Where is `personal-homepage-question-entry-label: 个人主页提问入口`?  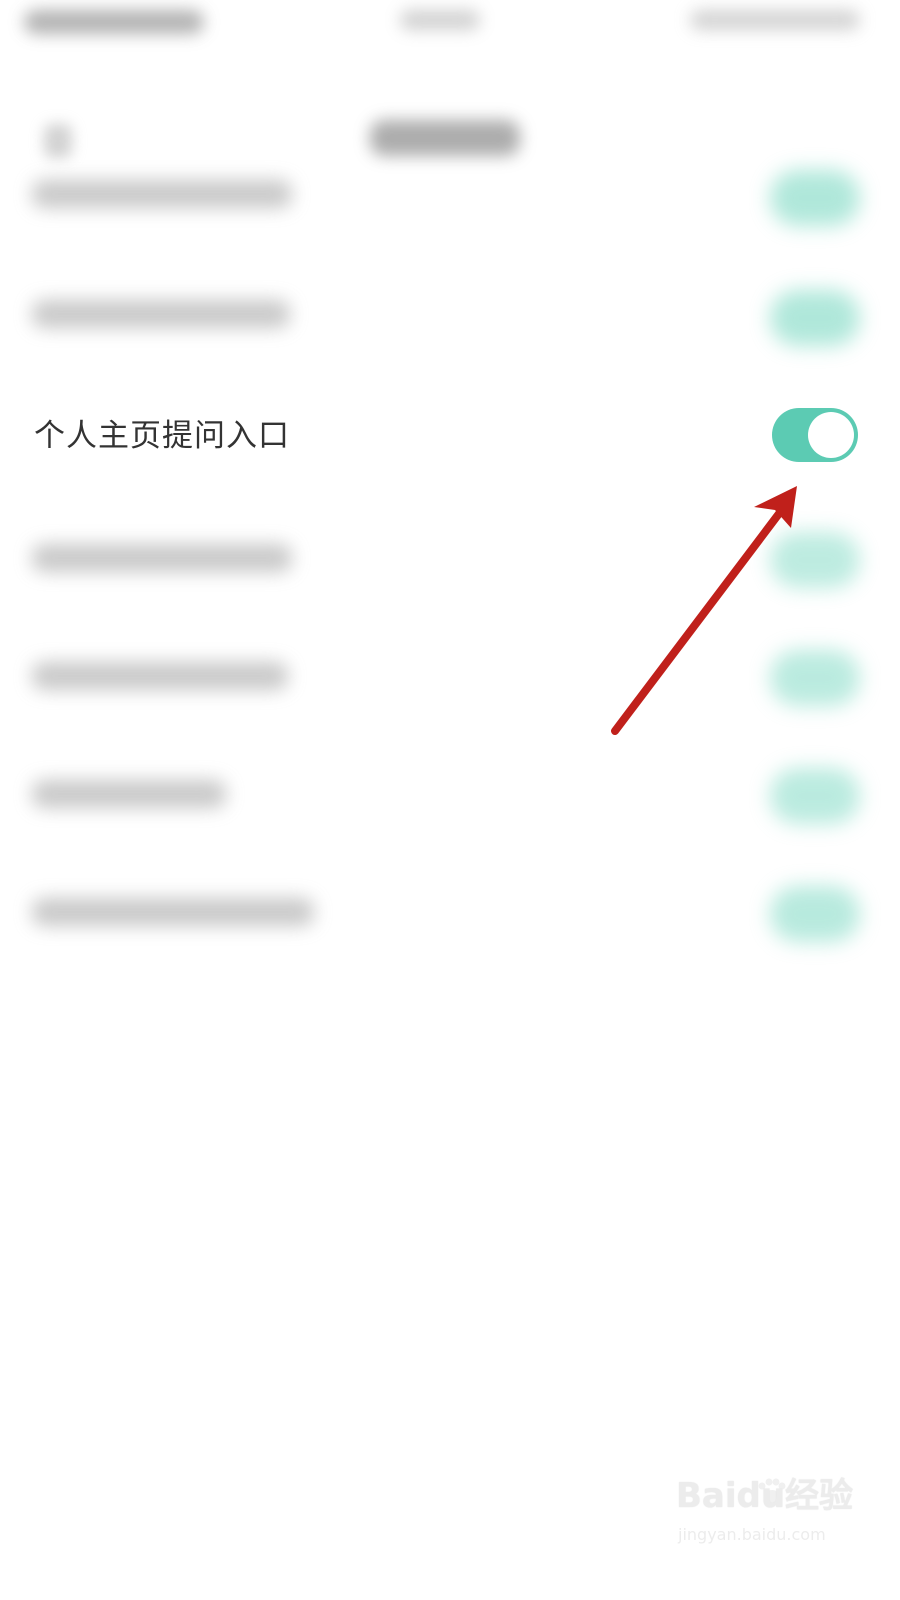 personal-homepage-question-entry-label: 个人主页提问入口 is located at coordinates (162, 436).